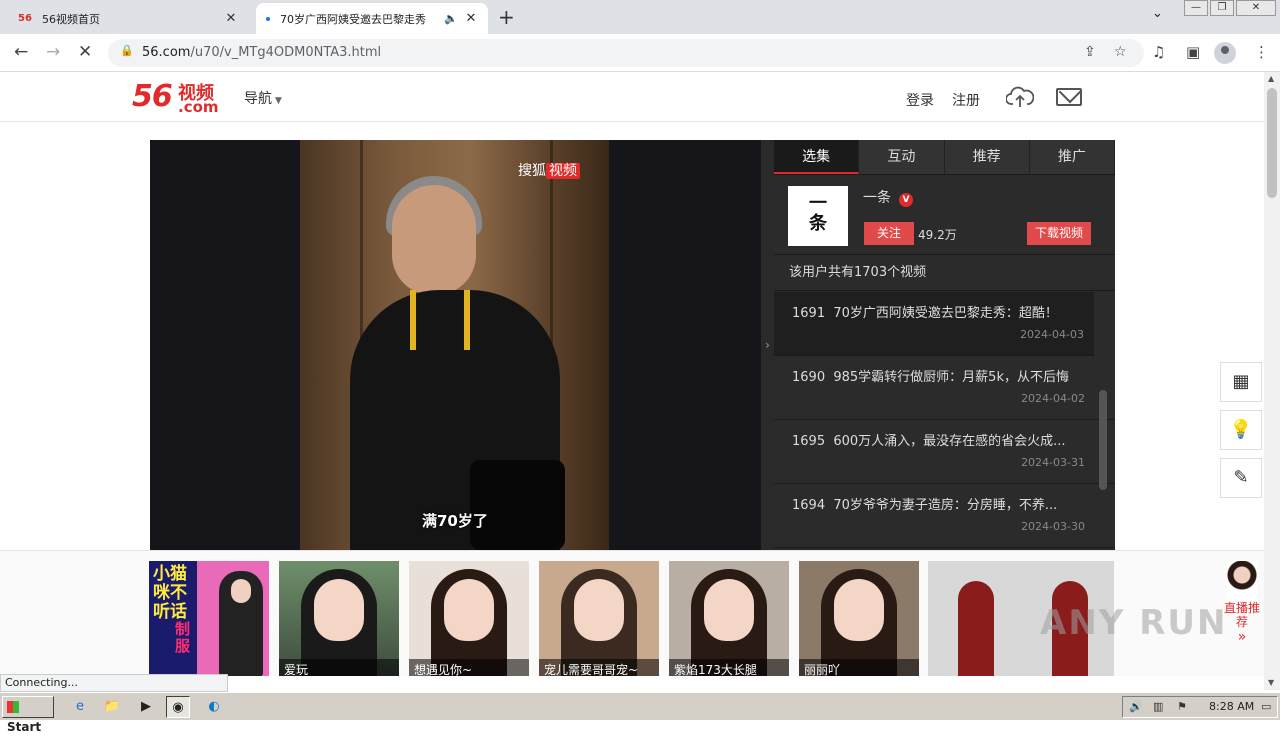 Image resolution: width=1280 pixels, height=737 pixels. Describe the element at coordinates (278, 101) in the screenshot. I see `caret-down-icon: ▼` at that location.